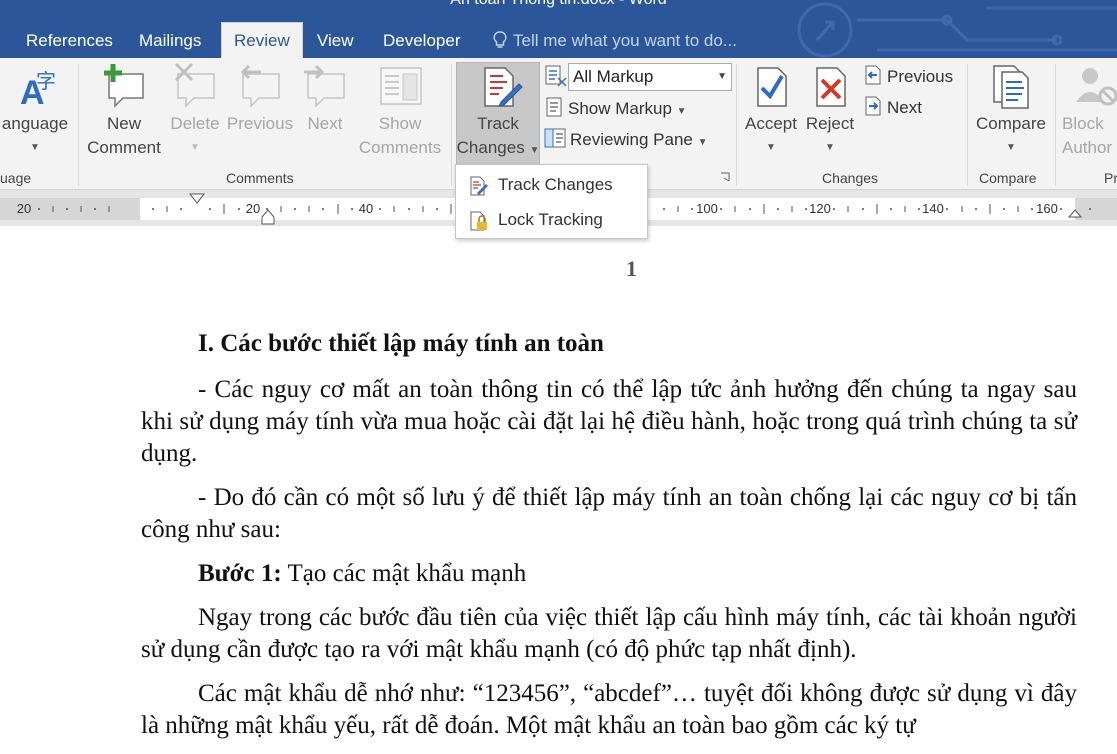  What do you see at coordinates (1011, 87) in the screenshot?
I see `compare-icon` at bounding box center [1011, 87].